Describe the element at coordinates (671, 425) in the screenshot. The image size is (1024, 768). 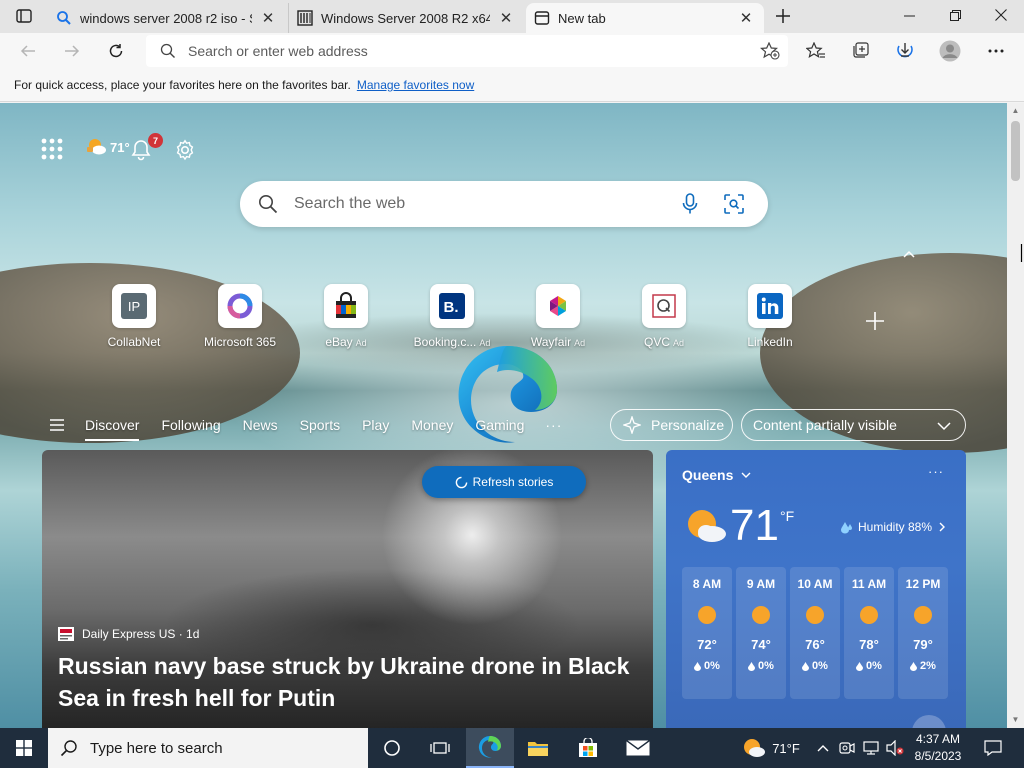
I see `personalize-button: Personalize` at that location.